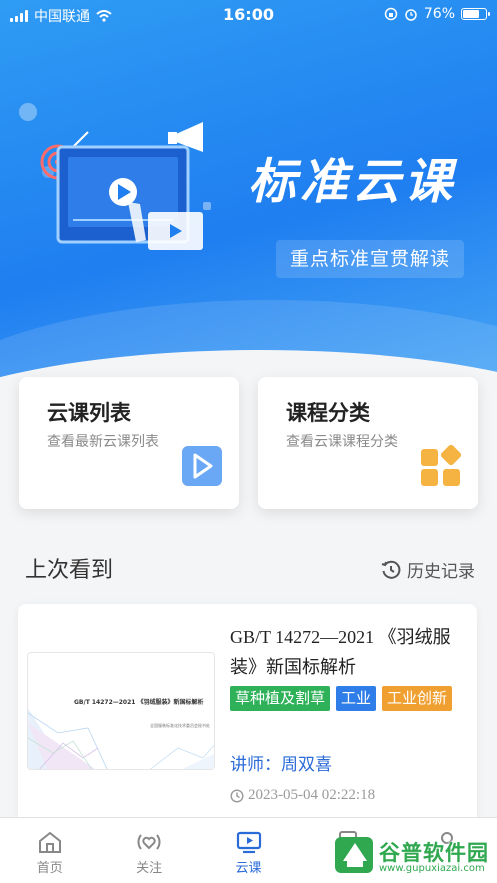 Image resolution: width=497 pixels, height=883 pixels. I want to click on tab-follow: 关注, so click(148, 850).